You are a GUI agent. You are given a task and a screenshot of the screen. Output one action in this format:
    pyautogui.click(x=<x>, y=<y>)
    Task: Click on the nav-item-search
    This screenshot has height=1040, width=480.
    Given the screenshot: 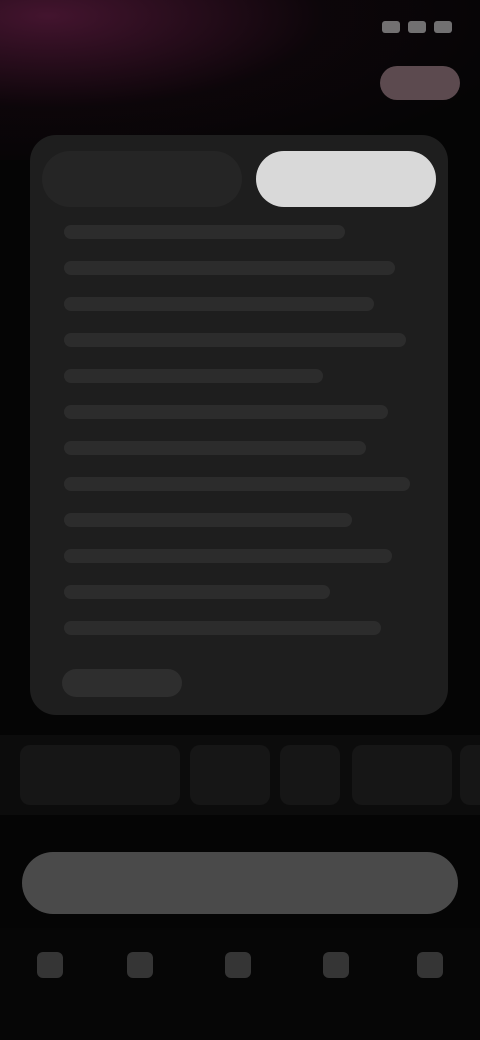 What is the action you would take?
    pyautogui.click(x=140, y=979)
    